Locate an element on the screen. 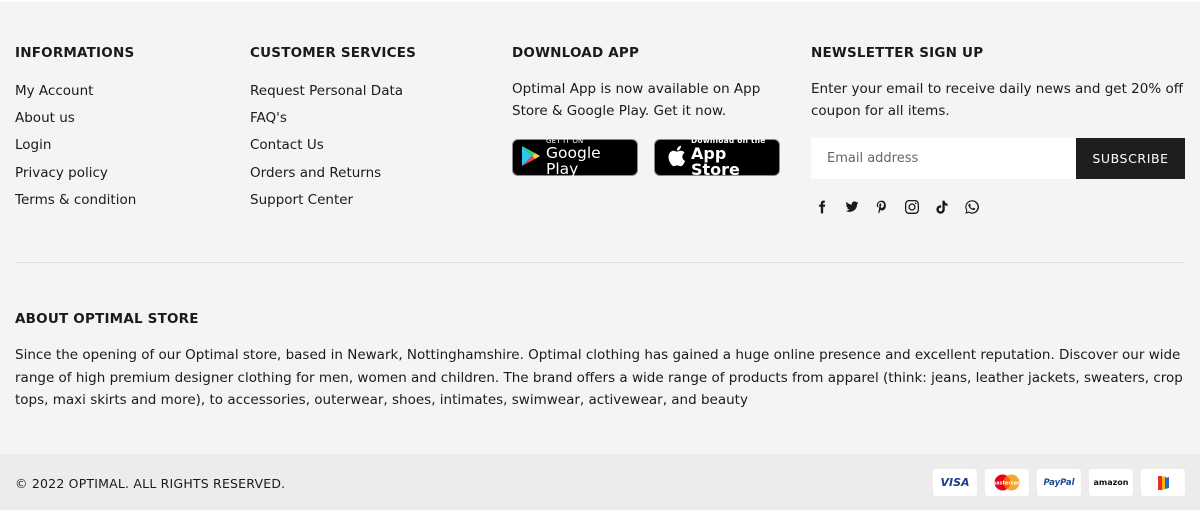 This screenshot has width=1200, height=510. link-privacy-policy: Privacy policy is located at coordinates (61, 173).